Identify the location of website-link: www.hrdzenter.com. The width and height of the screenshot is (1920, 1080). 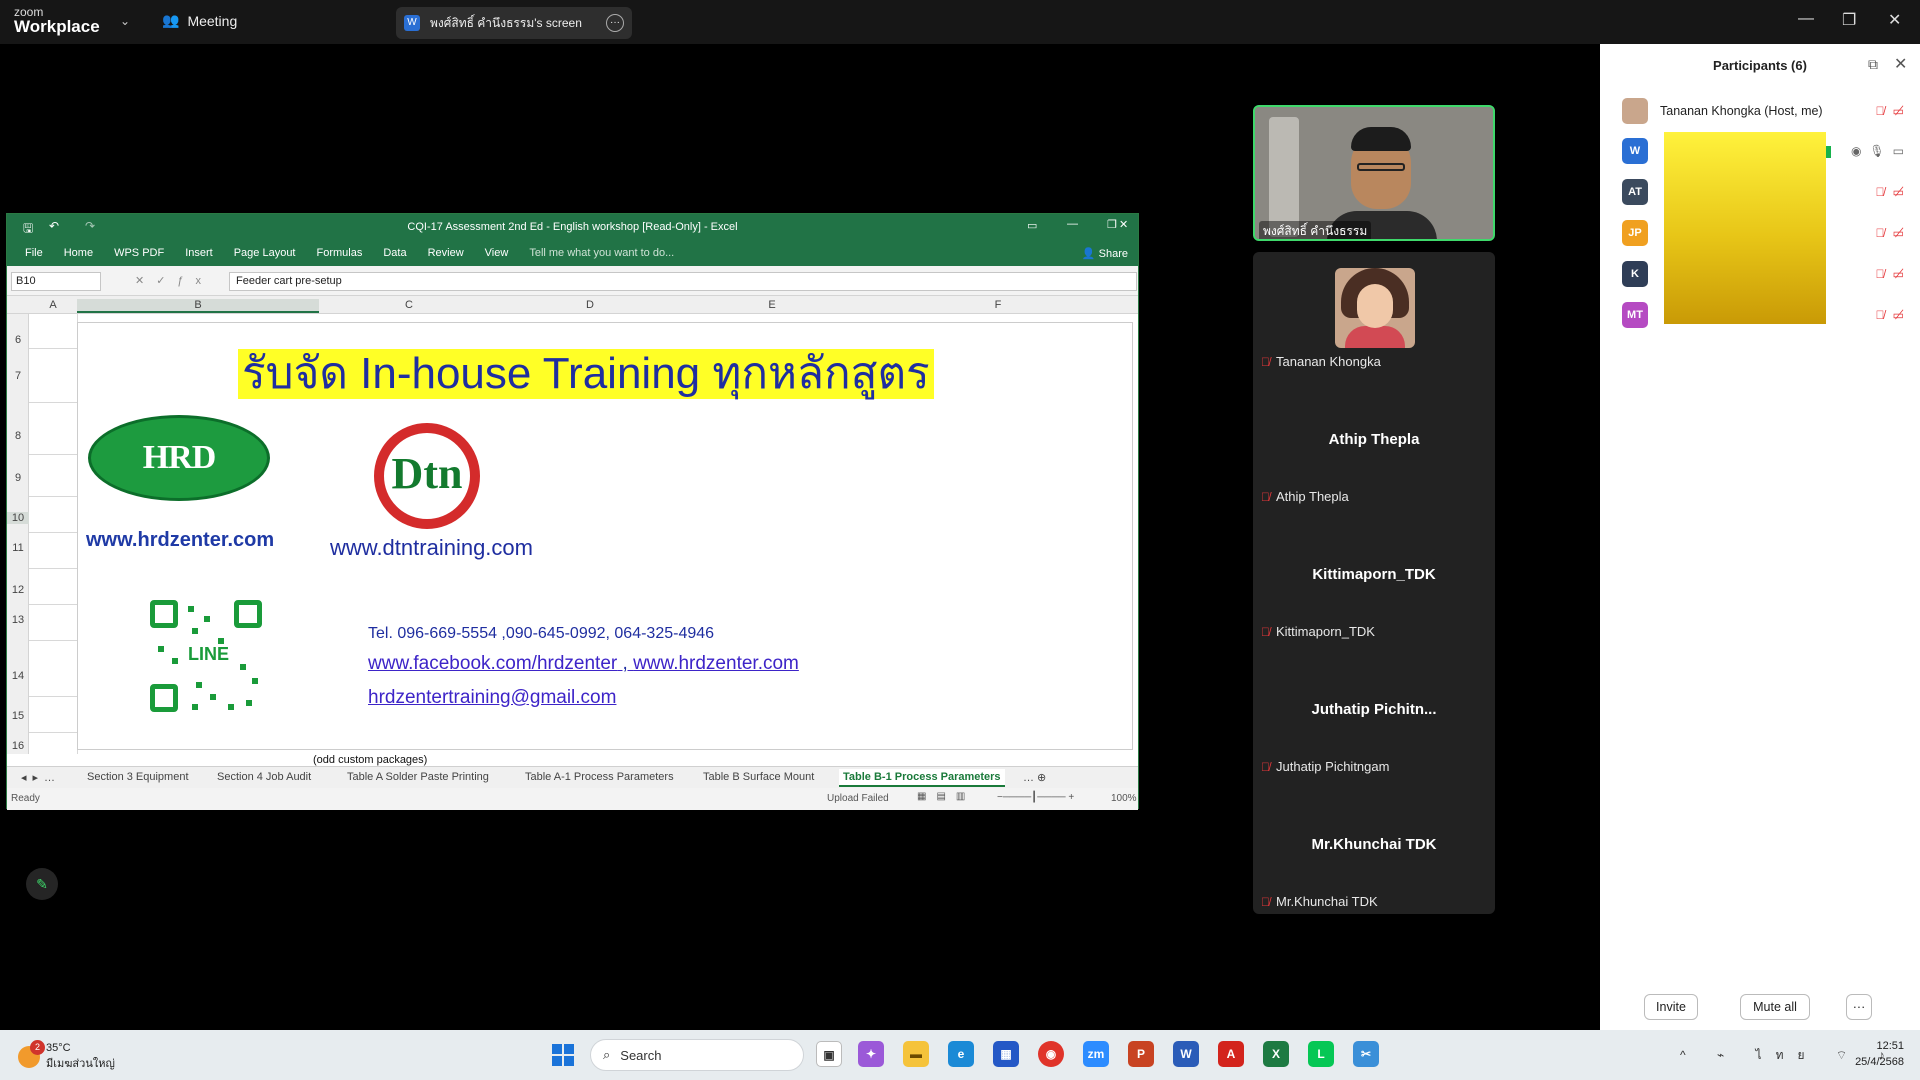
(716, 663).